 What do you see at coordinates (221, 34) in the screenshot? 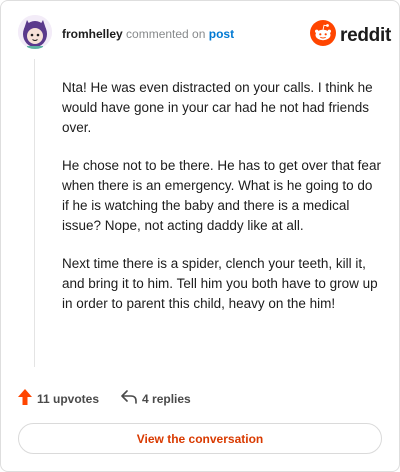
I see `post-link: post` at bounding box center [221, 34].